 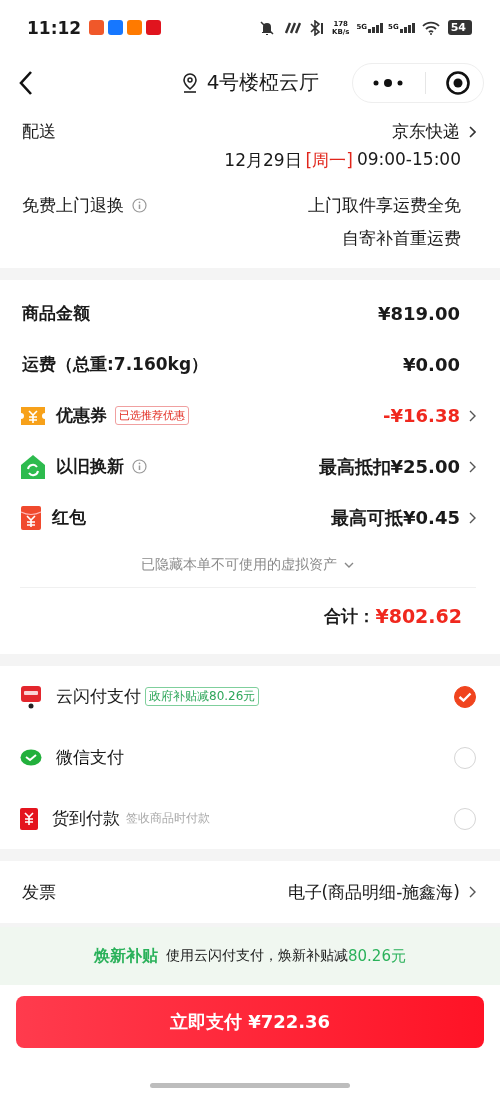 I want to click on invoice-value: 电子(商品明细-施鑫海), so click(x=373, y=892).